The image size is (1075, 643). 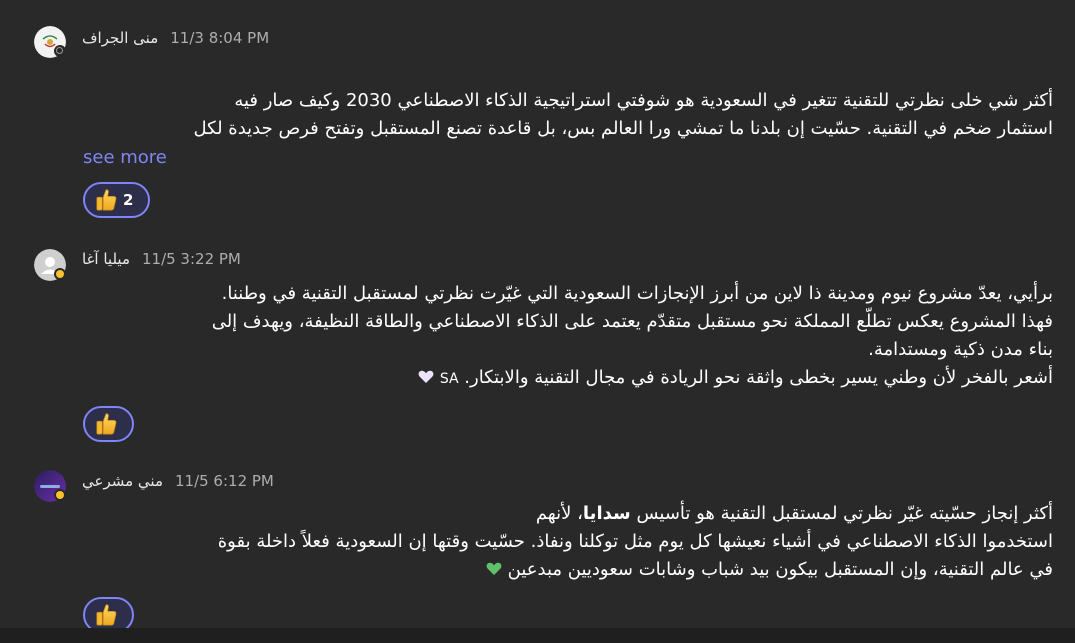 What do you see at coordinates (537, 635) in the screenshot?
I see `bottom-edge-bar` at bounding box center [537, 635].